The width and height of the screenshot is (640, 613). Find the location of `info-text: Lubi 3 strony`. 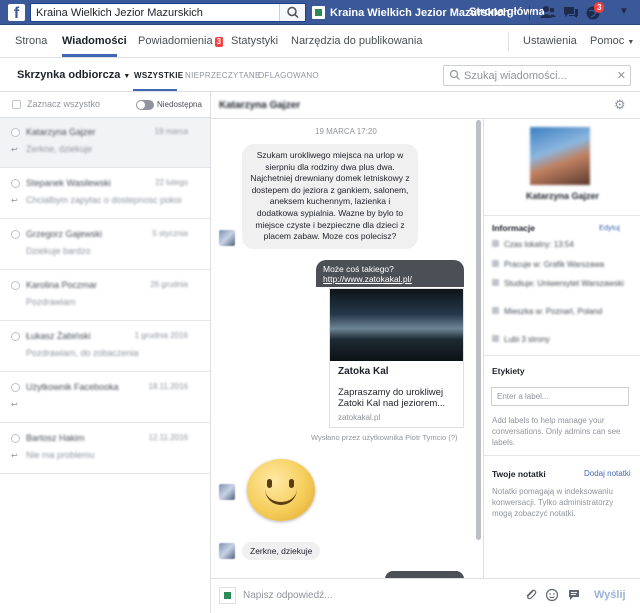

info-text: Lubi 3 strony is located at coordinates (527, 339).